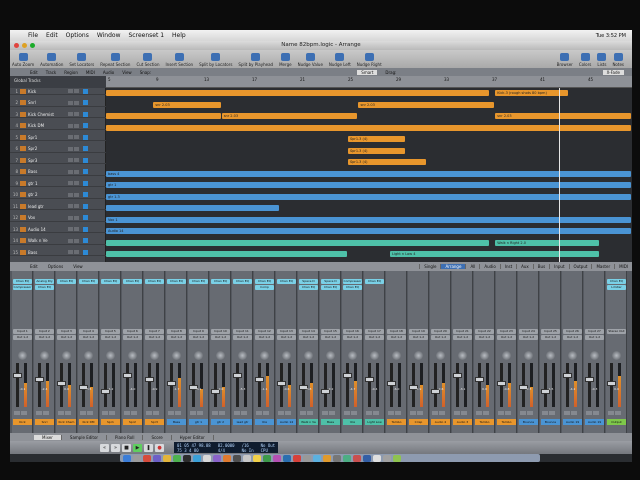 This screenshot has width=640, height=480. I want to click on channel-name: Audio 4, so click(440, 422).